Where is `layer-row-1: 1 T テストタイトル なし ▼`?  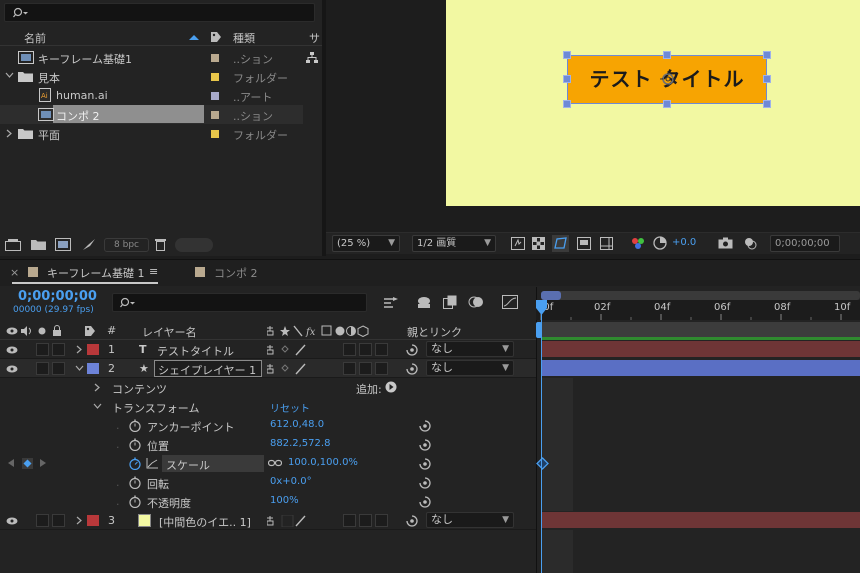
layer-row-1: 1 T テストタイトル なし ▼ is located at coordinates (268, 349).